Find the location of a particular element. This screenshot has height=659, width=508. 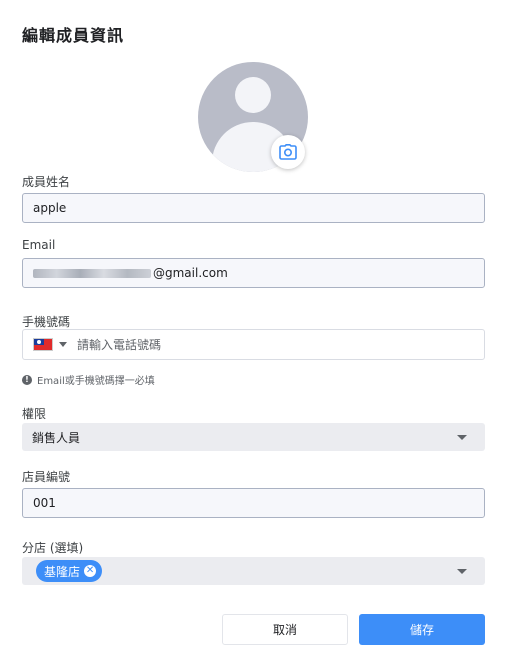

branch-chip: 基隆店 ✕ is located at coordinates (69, 571).